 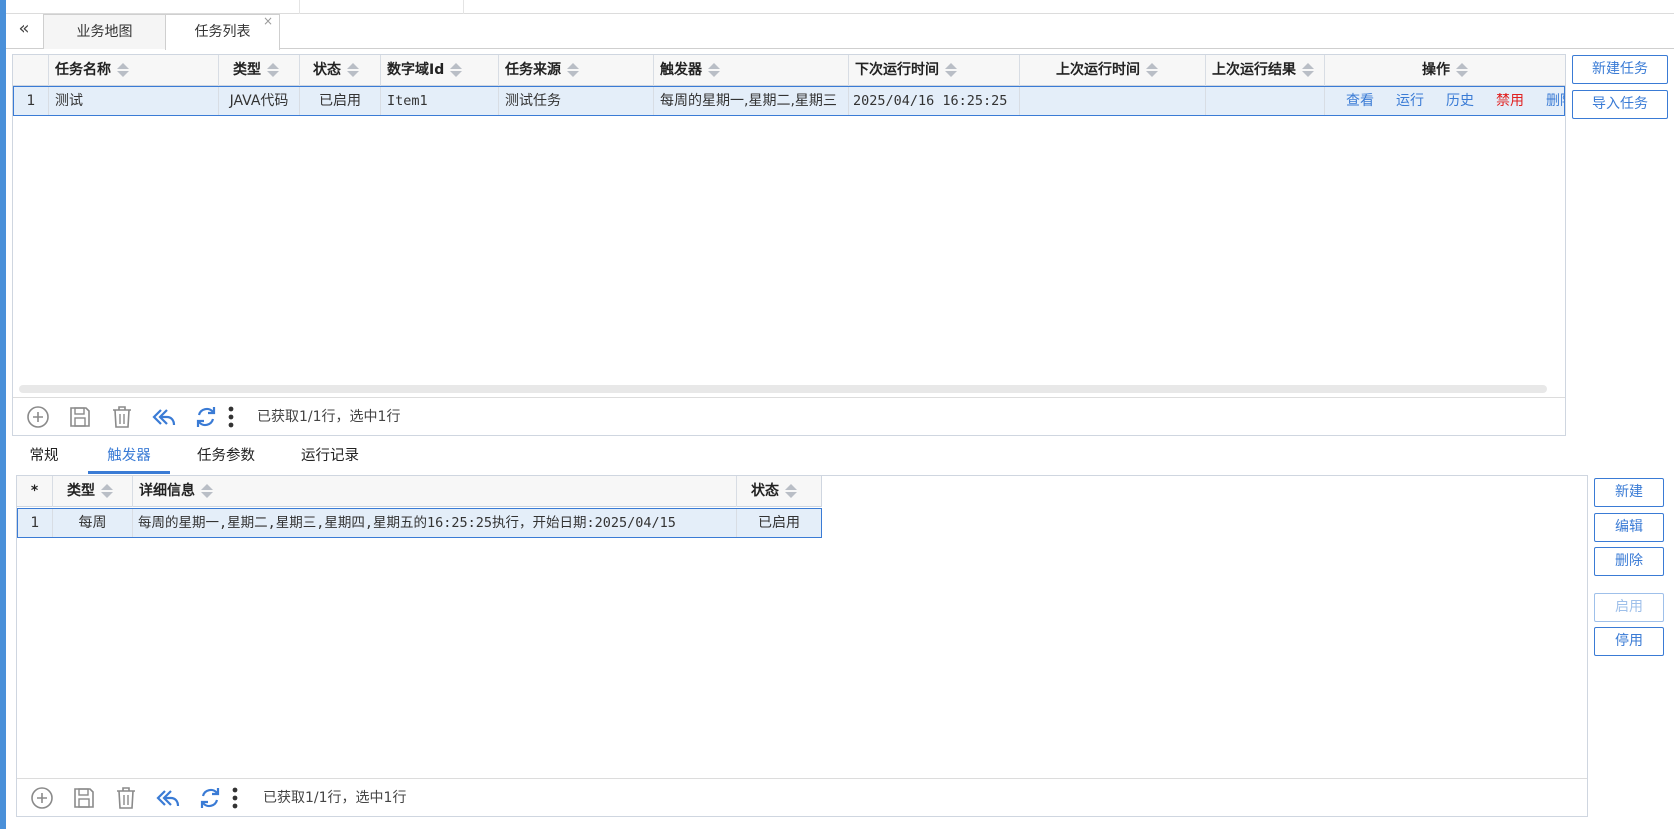 I want to click on horizontal-scrollbar, so click(x=783, y=389).